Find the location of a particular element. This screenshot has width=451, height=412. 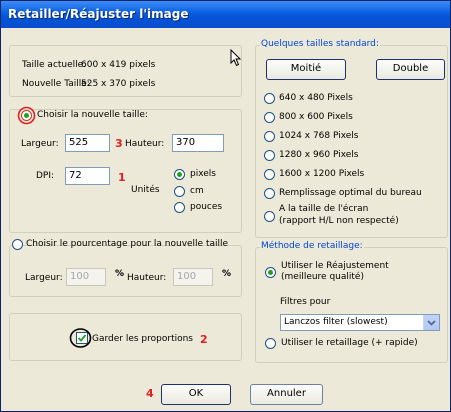

resize-method-legend: Méthode de retaillage: is located at coordinates (312, 246).